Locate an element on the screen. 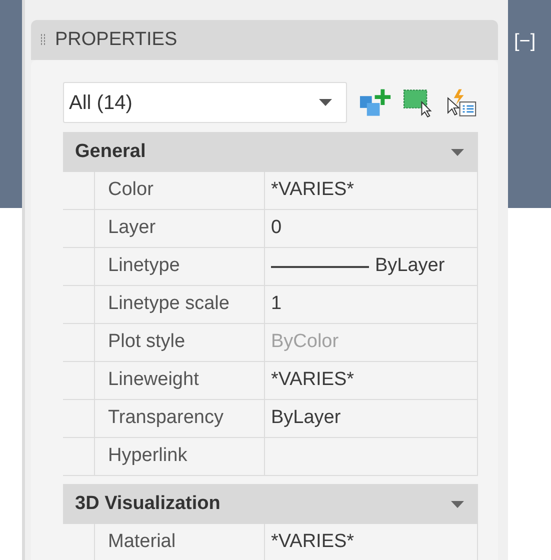  panel-title: PROPERTIES is located at coordinates (116, 40).